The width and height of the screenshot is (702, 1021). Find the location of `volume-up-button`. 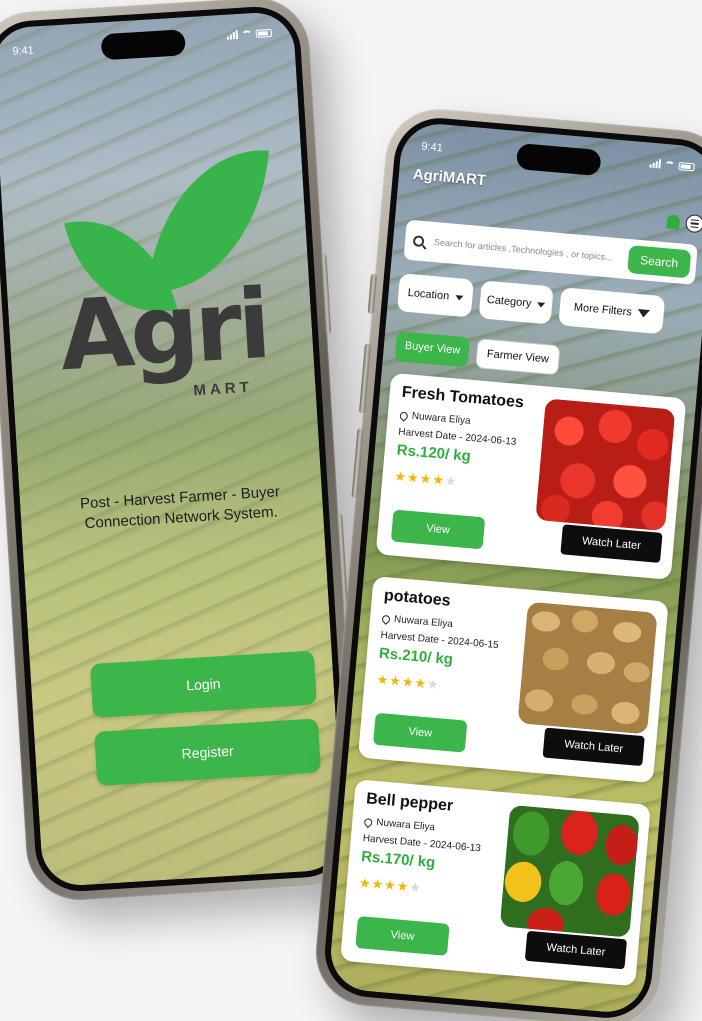

volume-up-button is located at coordinates (364, 378).